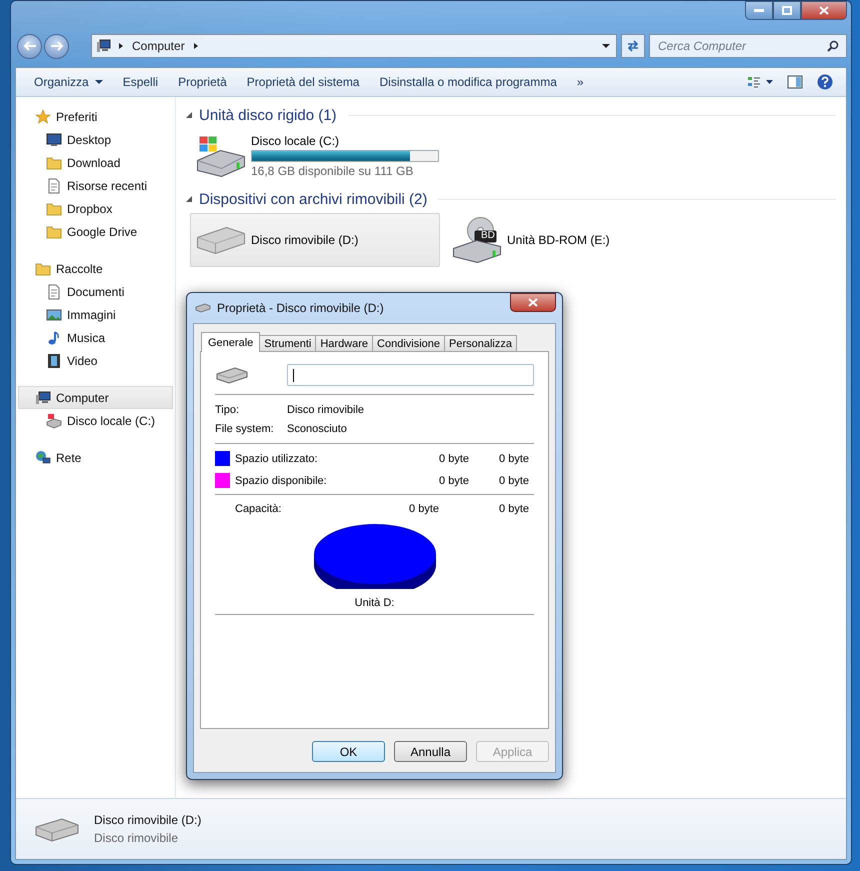 The image size is (860, 871). What do you see at coordinates (54, 420) in the screenshot?
I see `drive-icon` at bounding box center [54, 420].